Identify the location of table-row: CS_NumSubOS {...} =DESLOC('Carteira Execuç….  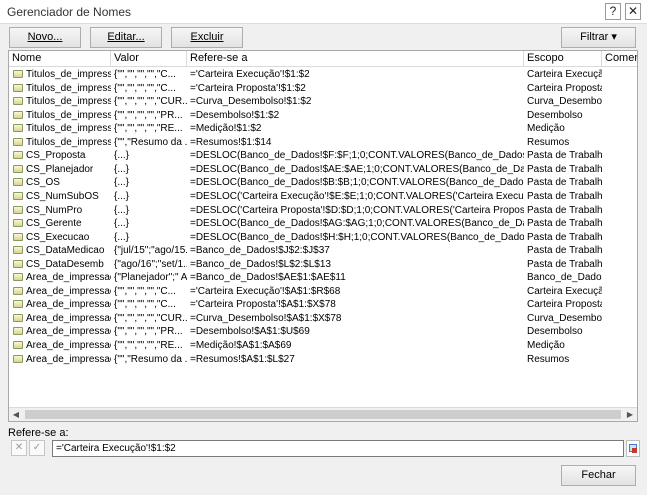
(323, 196).